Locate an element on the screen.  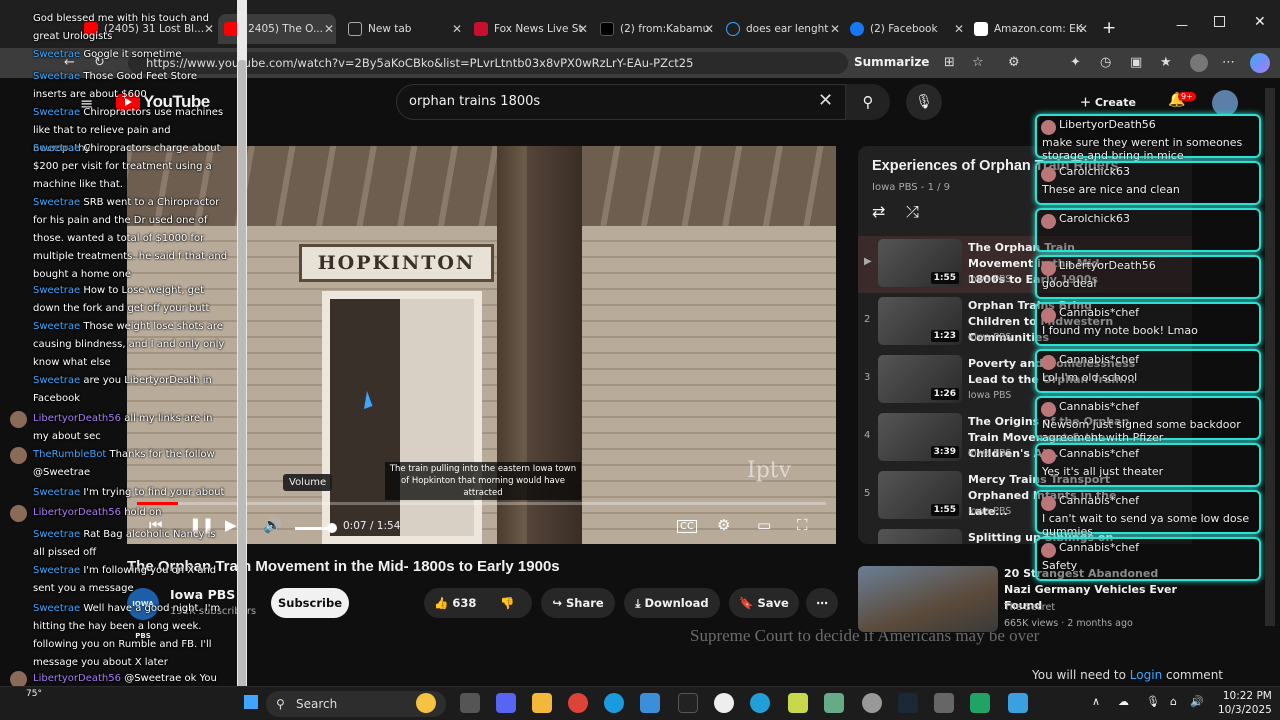
steam-icon is located at coordinates (908, 703).